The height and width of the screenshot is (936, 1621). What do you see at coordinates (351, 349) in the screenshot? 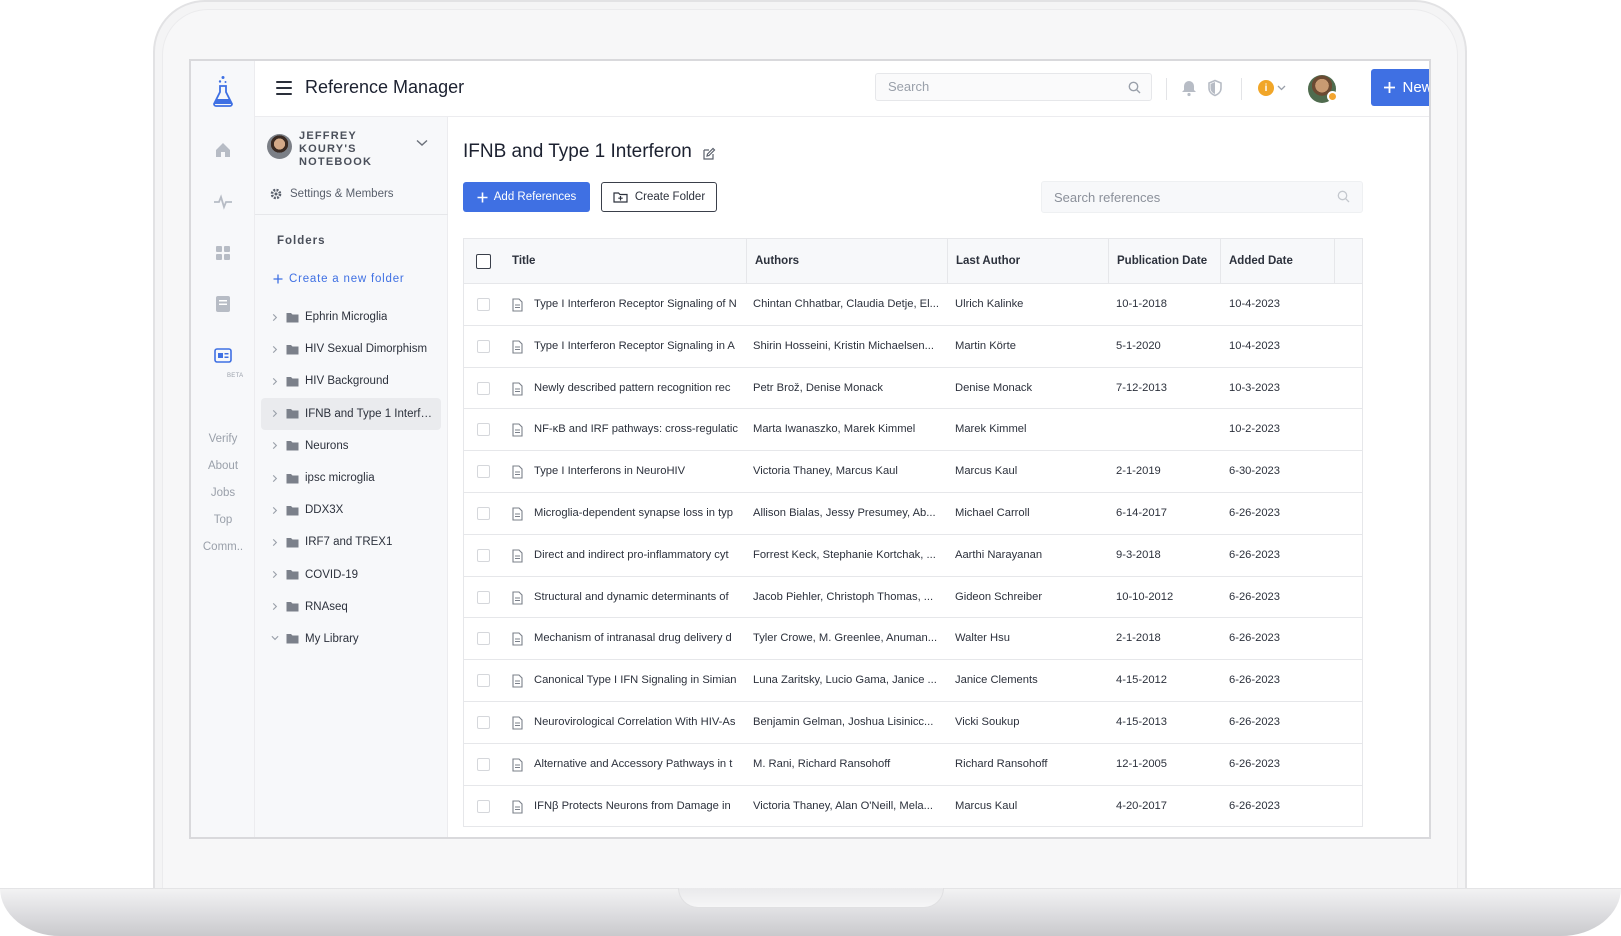
I see `folder-item: HIV Sexual Dimorphism` at bounding box center [351, 349].